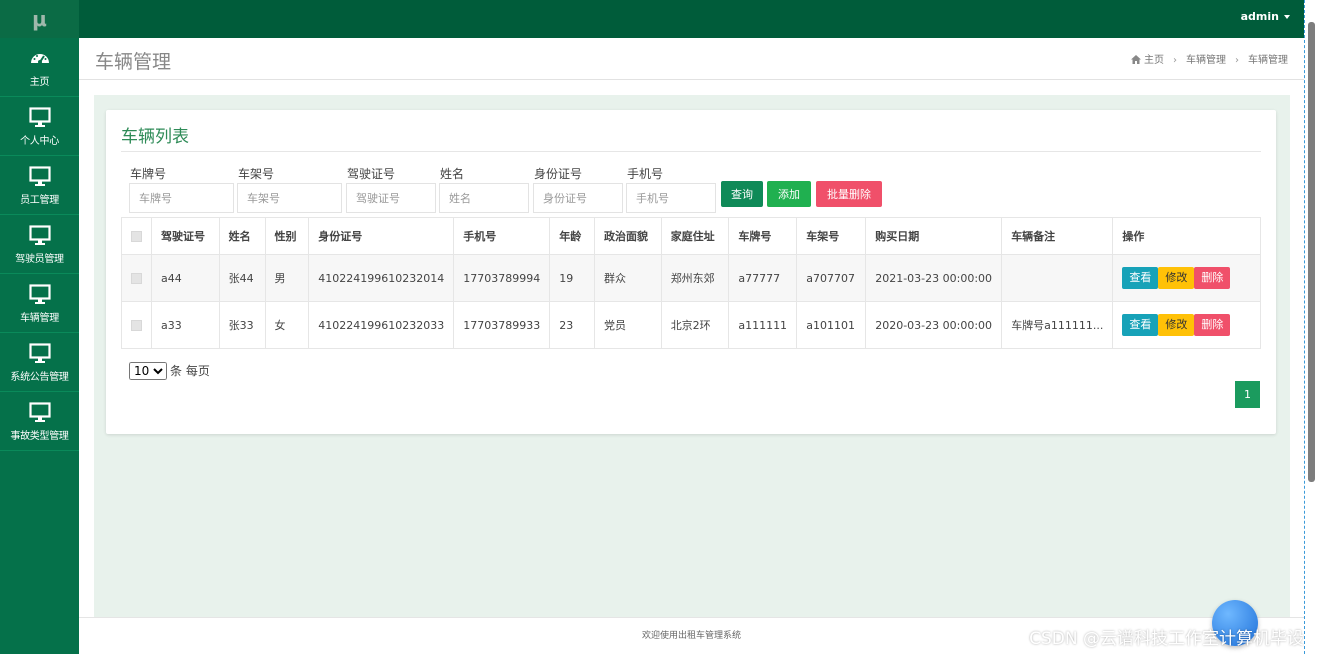 The image size is (1318, 654). I want to click on search-label: 姓名, so click(452, 174).